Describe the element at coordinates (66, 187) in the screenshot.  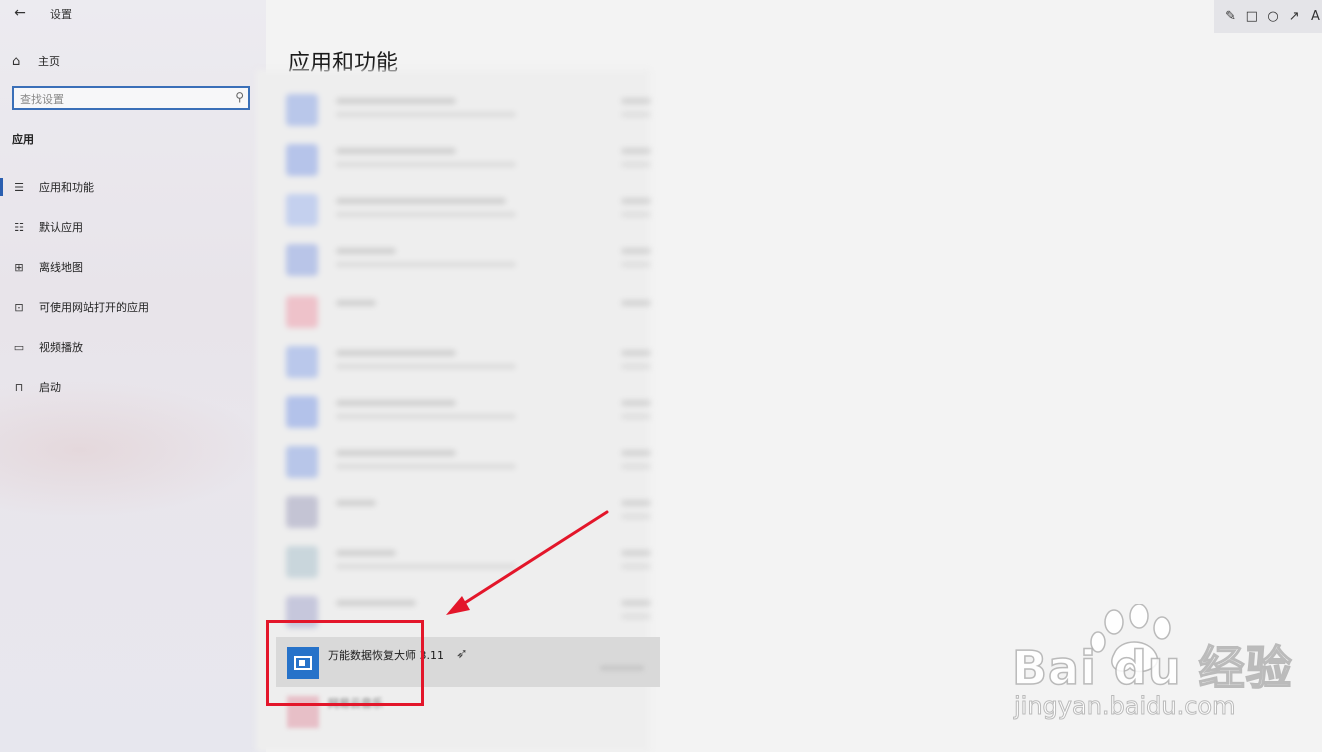
I see `sidebar-item-label: 应用和功能` at that location.